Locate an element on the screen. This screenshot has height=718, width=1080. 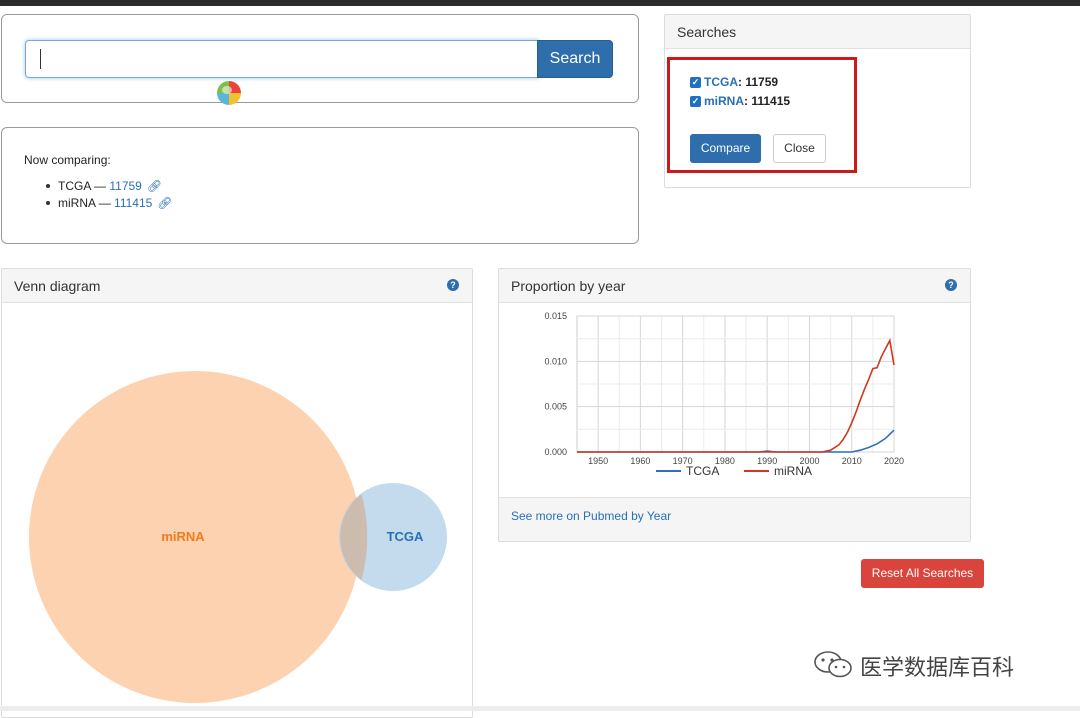
venn-label-mirna: miRNA is located at coordinates (183, 536).